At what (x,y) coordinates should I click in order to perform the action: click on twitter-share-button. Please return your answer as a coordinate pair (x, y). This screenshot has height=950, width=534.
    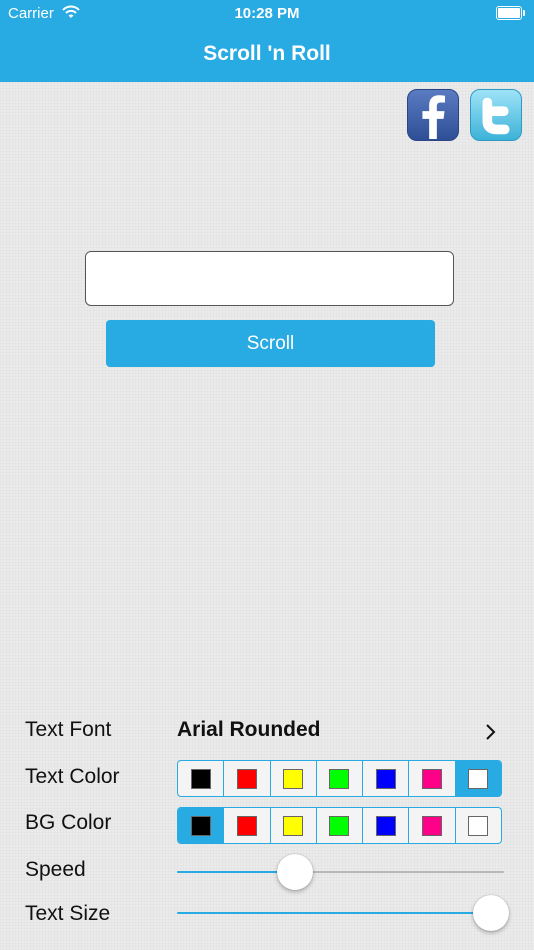
    Looking at the image, I should click on (496, 115).